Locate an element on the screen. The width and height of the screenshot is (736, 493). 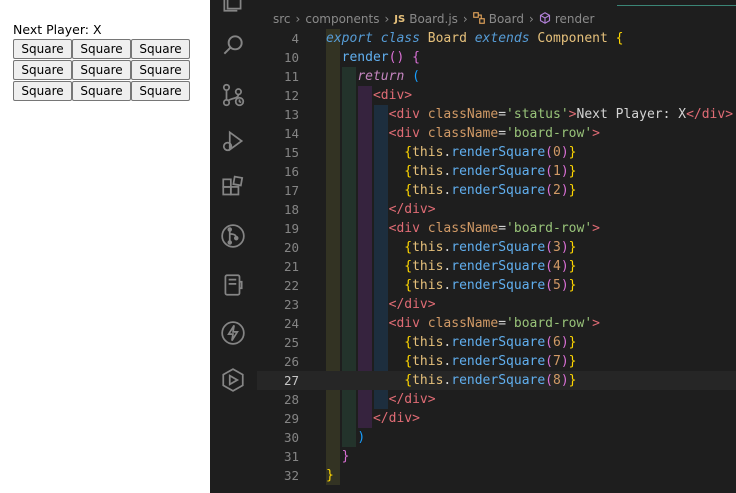
code-line: 19 <div className='board-row'> is located at coordinates (496, 228).